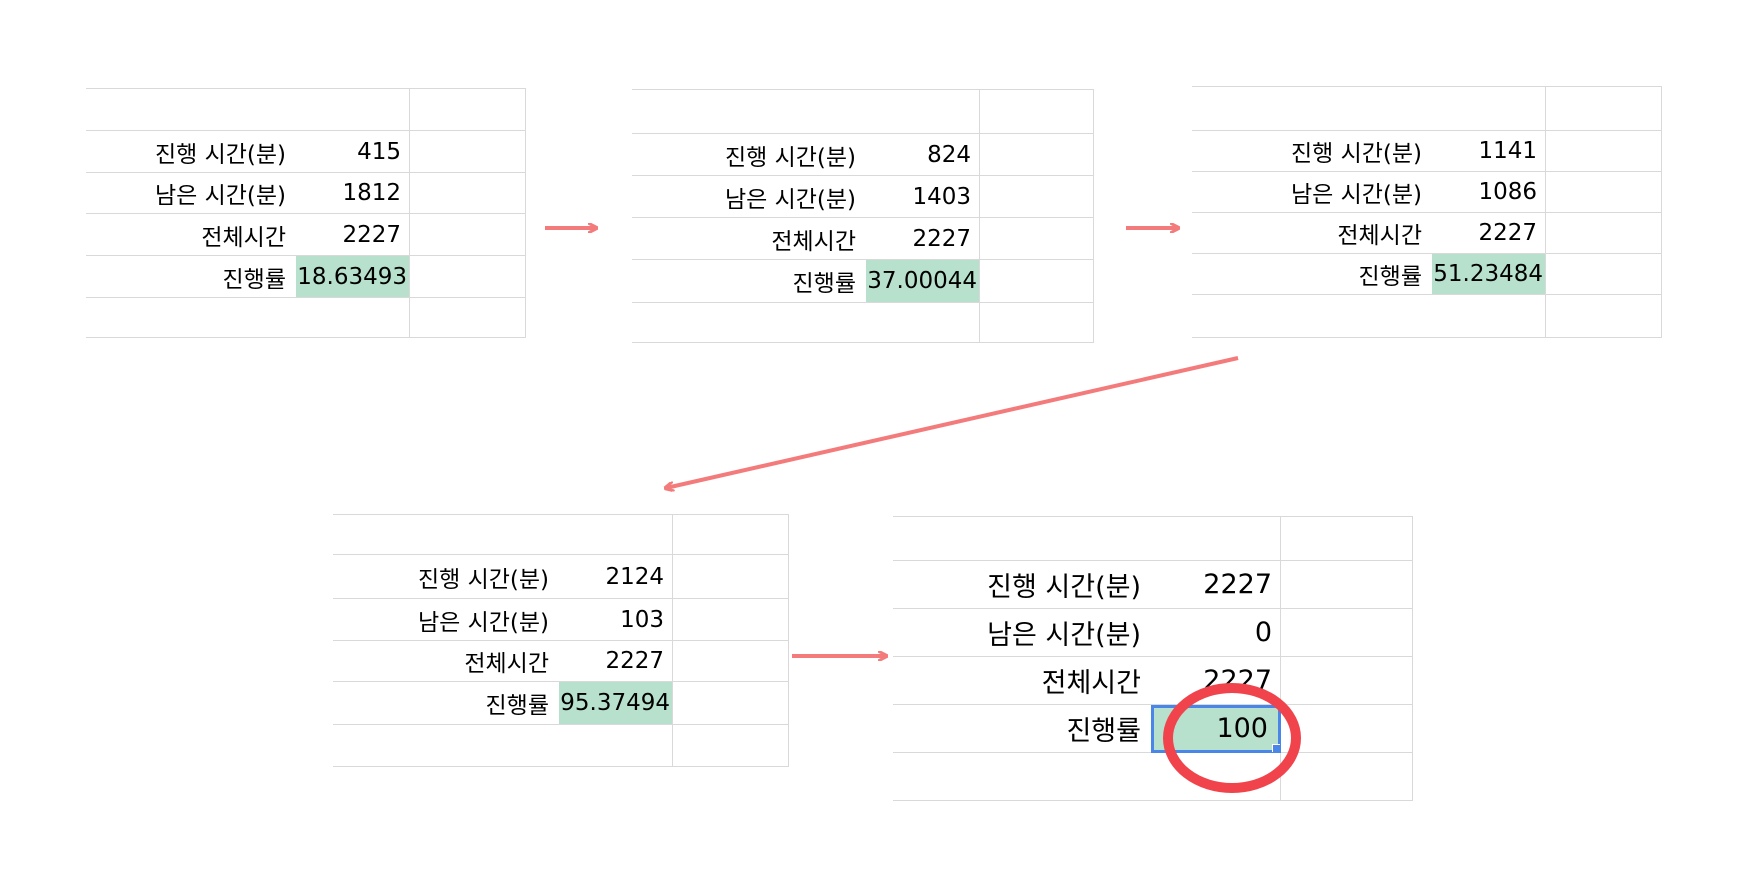  What do you see at coordinates (1232, 738) in the screenshot?
I see `circle-annotation` at bounding box center [1232, 738].